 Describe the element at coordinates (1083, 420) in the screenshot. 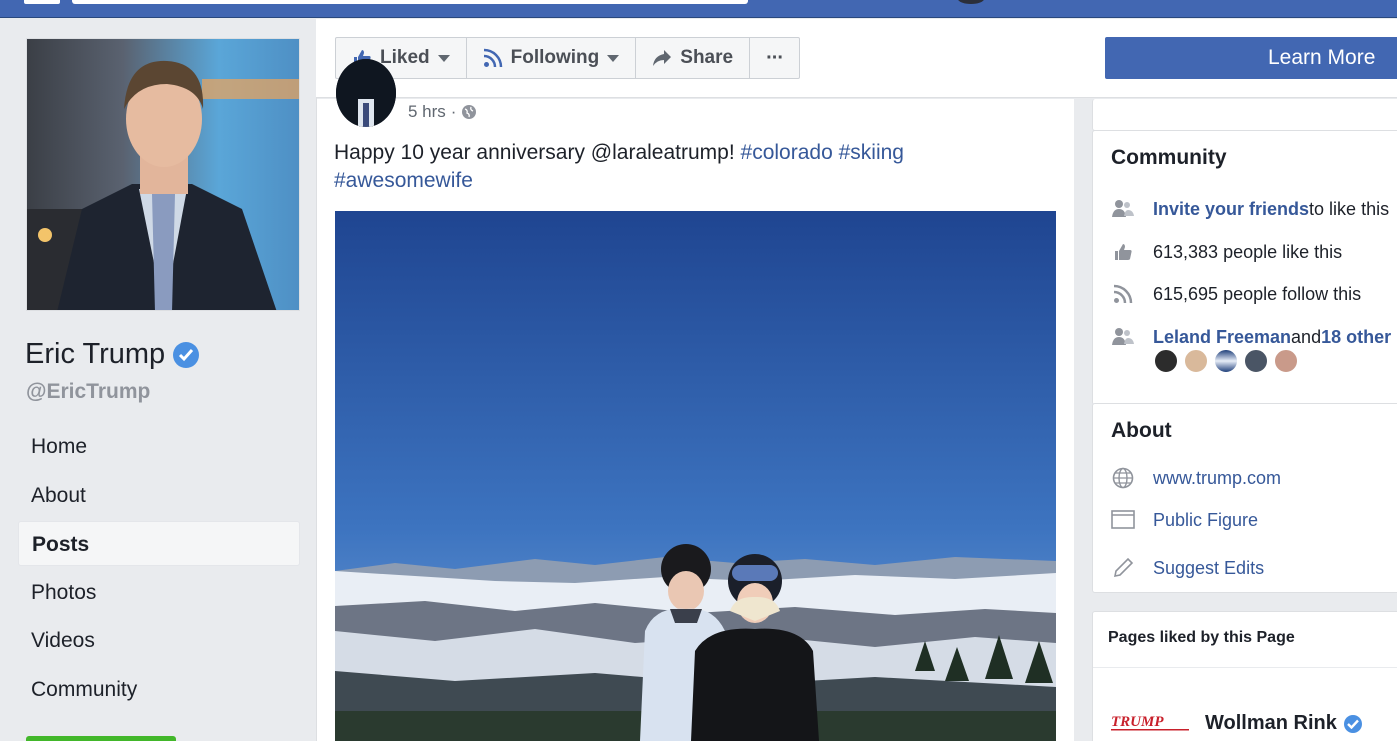

I see `right-column-gutter` at that location.